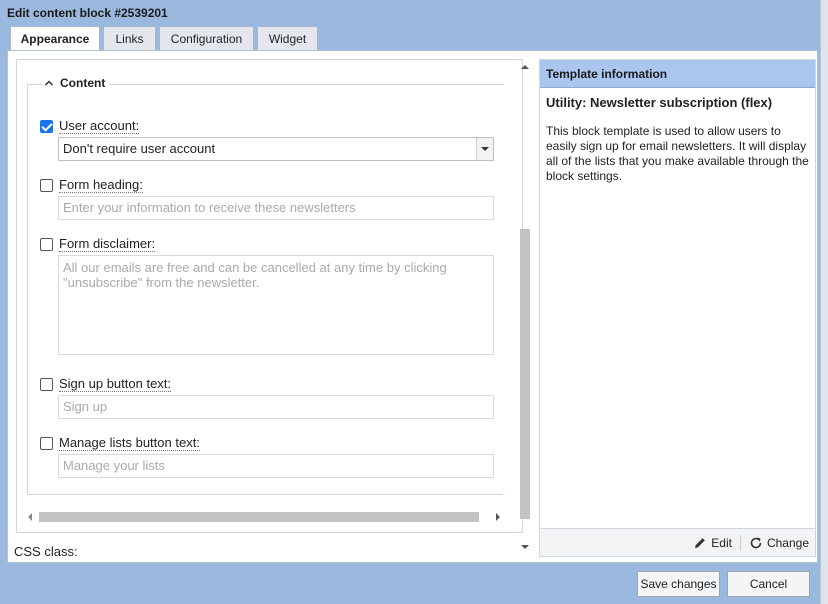 This screenshot has width=828, height=604. Describe the element at coordinates (55, 38) in the screenshot. I see `tab-appearance: Appearance` at that location.